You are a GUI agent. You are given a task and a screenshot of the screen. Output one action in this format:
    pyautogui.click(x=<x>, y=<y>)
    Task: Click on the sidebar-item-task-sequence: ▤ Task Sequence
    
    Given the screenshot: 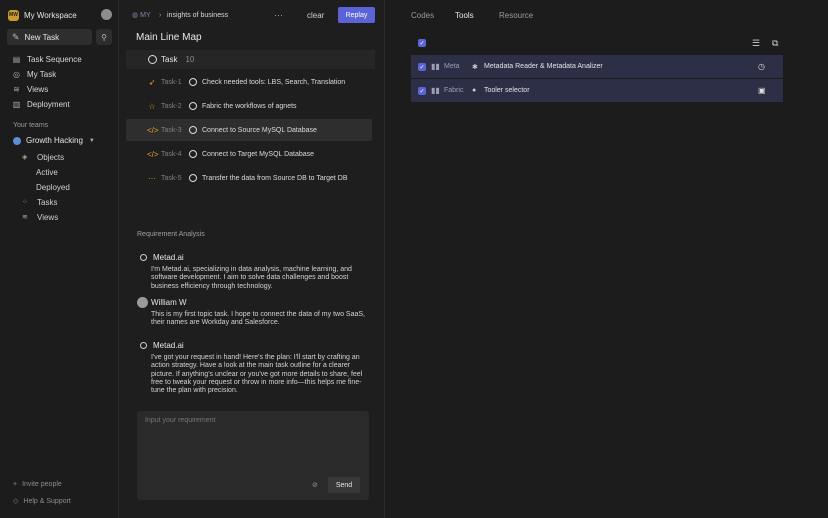 What is the action you would take?
    pyautogui.click(x=47, y=59)
    